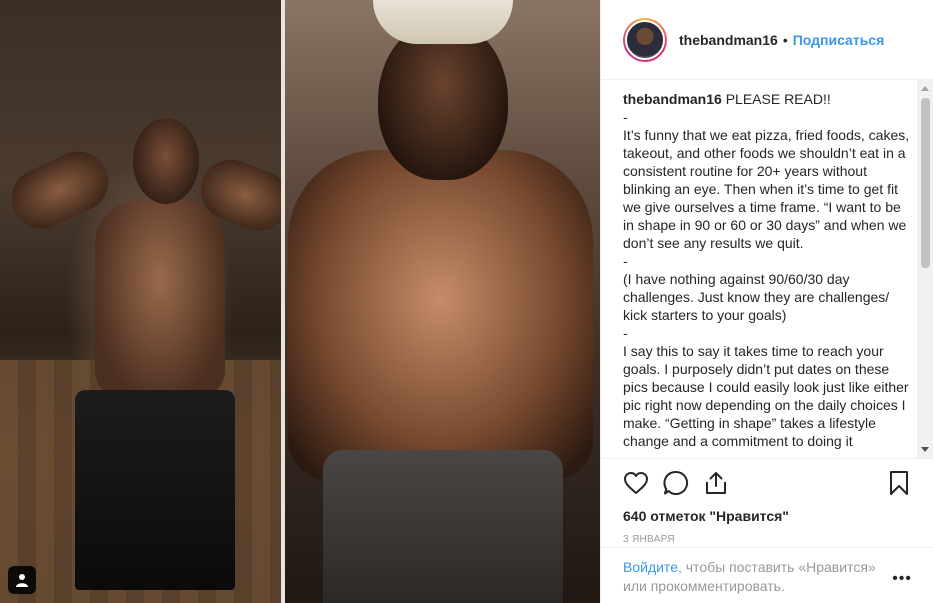  Describe the element at coordinates (283, 301) in the screenshot. I see `photo-divider` at that location.